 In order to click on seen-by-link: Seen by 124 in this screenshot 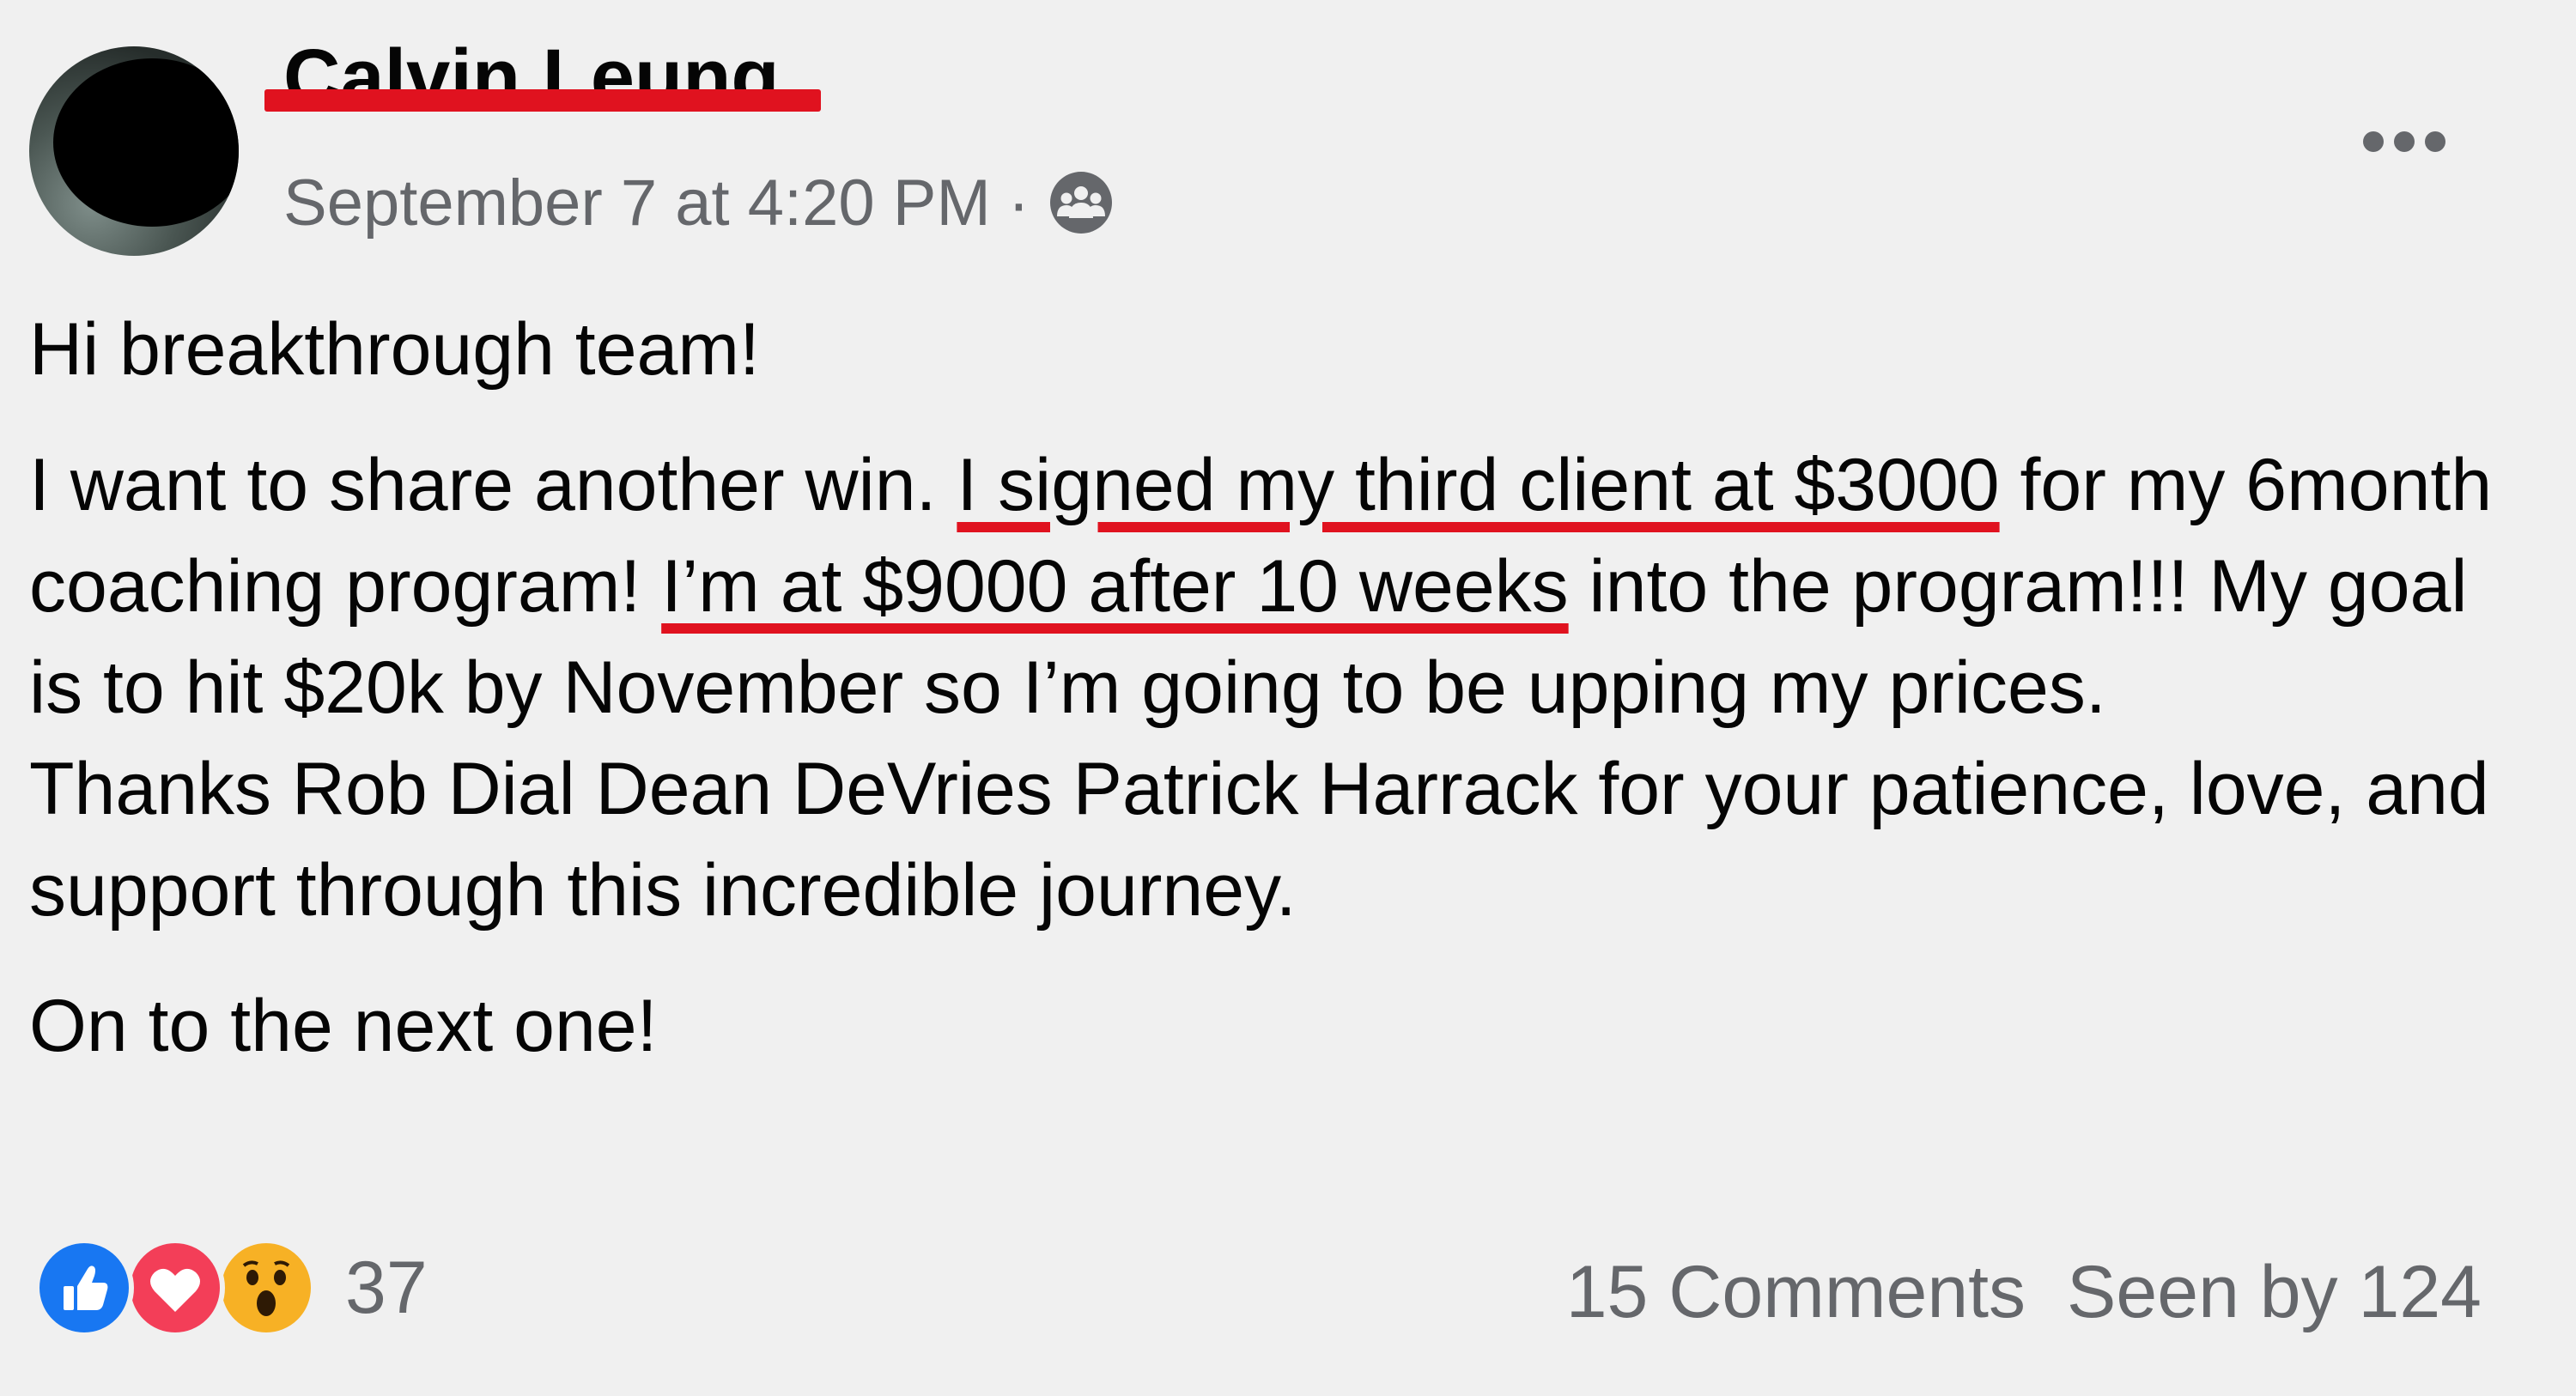, I will do `click(2274, 1292)`.